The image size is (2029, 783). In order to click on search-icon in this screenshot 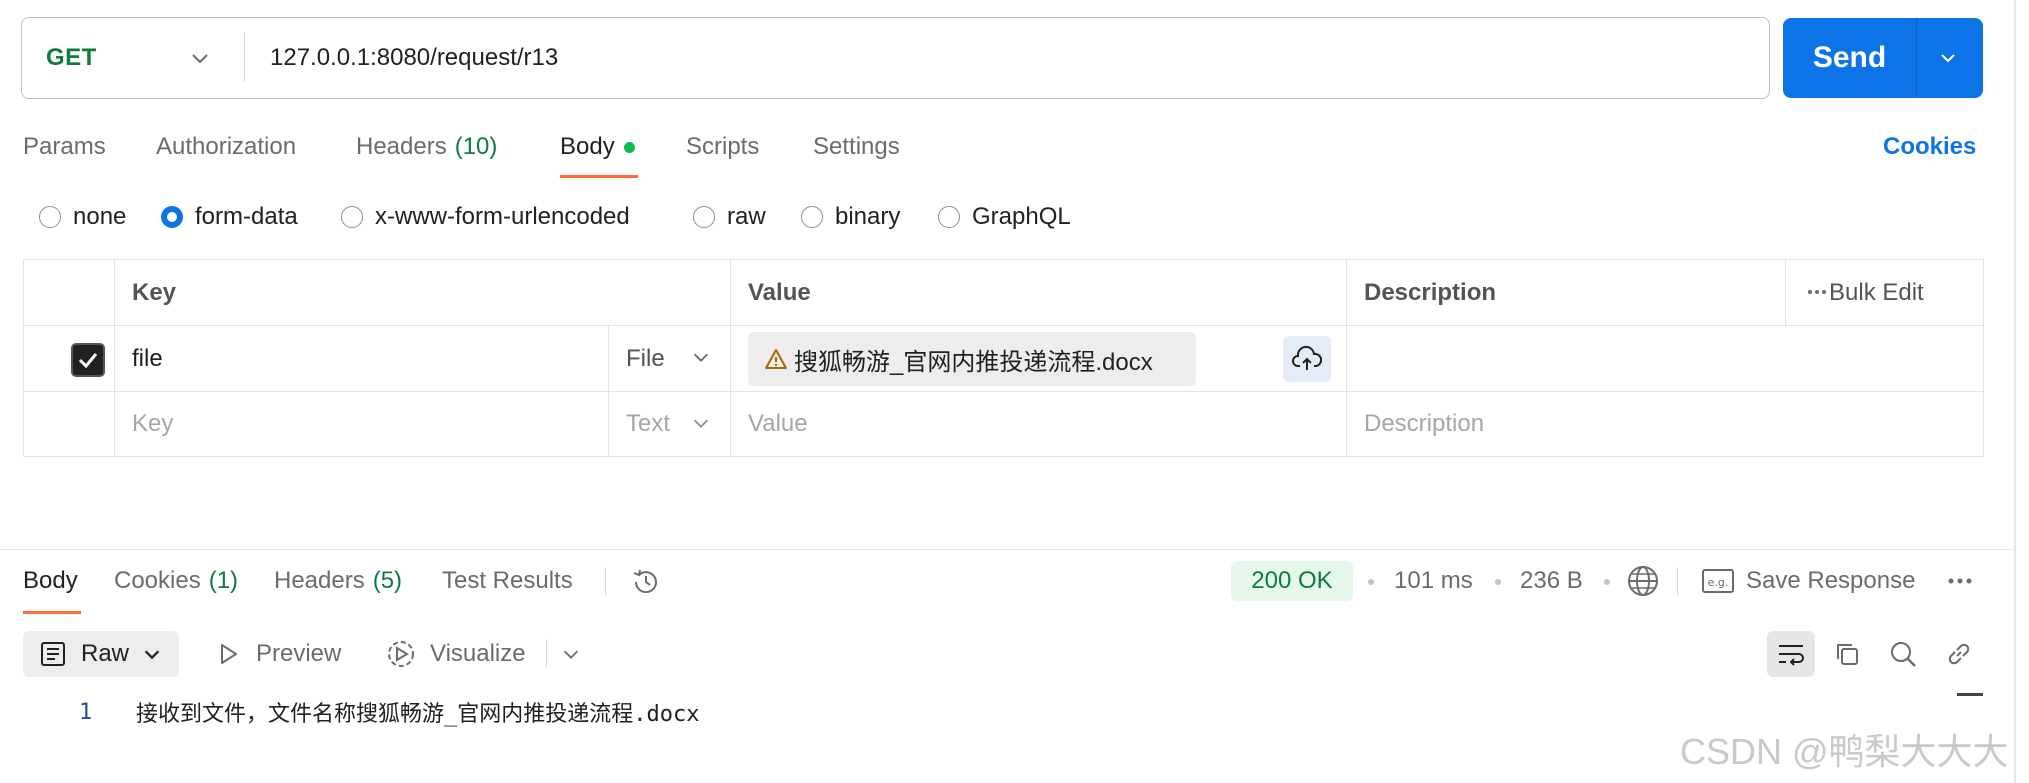, I will do `click(1903, 654)`.